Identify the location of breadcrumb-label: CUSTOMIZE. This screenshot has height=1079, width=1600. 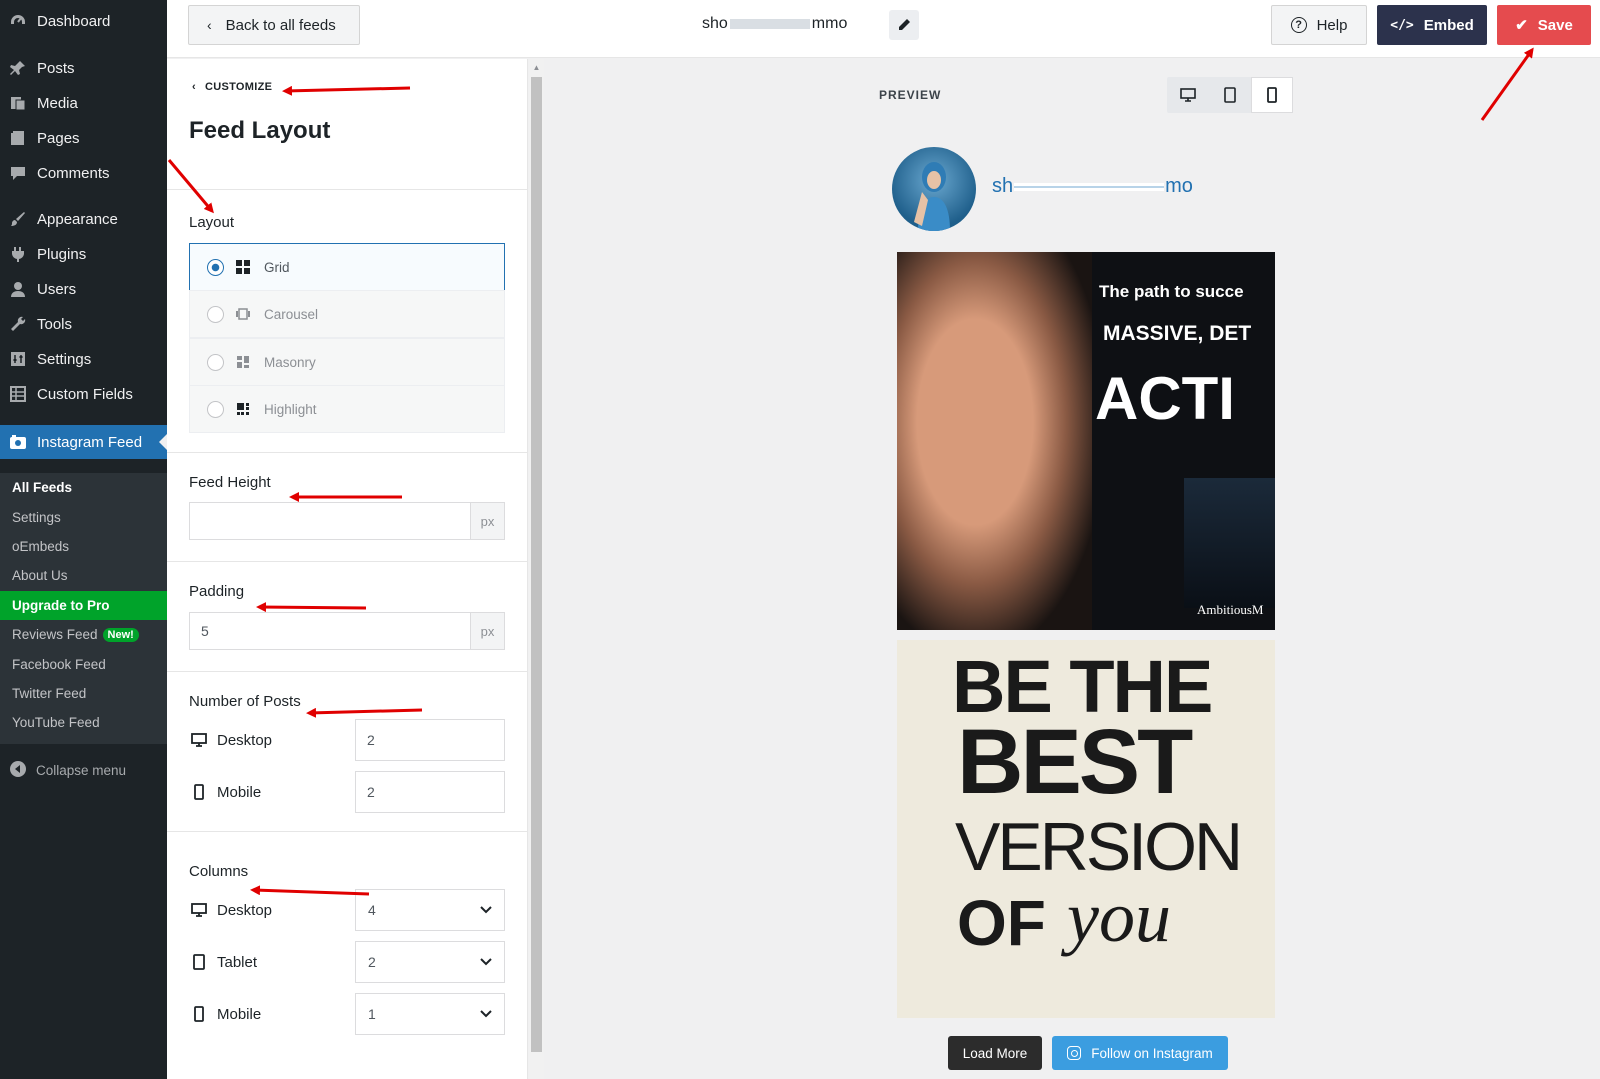
(238, 87).